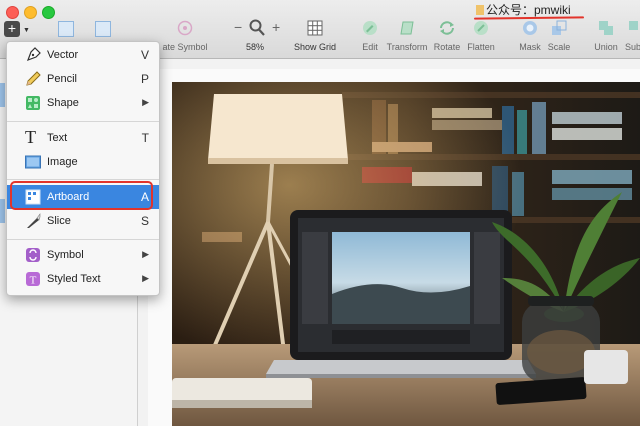 This screenshot has height=426, width=640. What do you see at coordinates (257, 27) in the screenshot?
I see `magnifier-icon` at bounding box center [257, 27].